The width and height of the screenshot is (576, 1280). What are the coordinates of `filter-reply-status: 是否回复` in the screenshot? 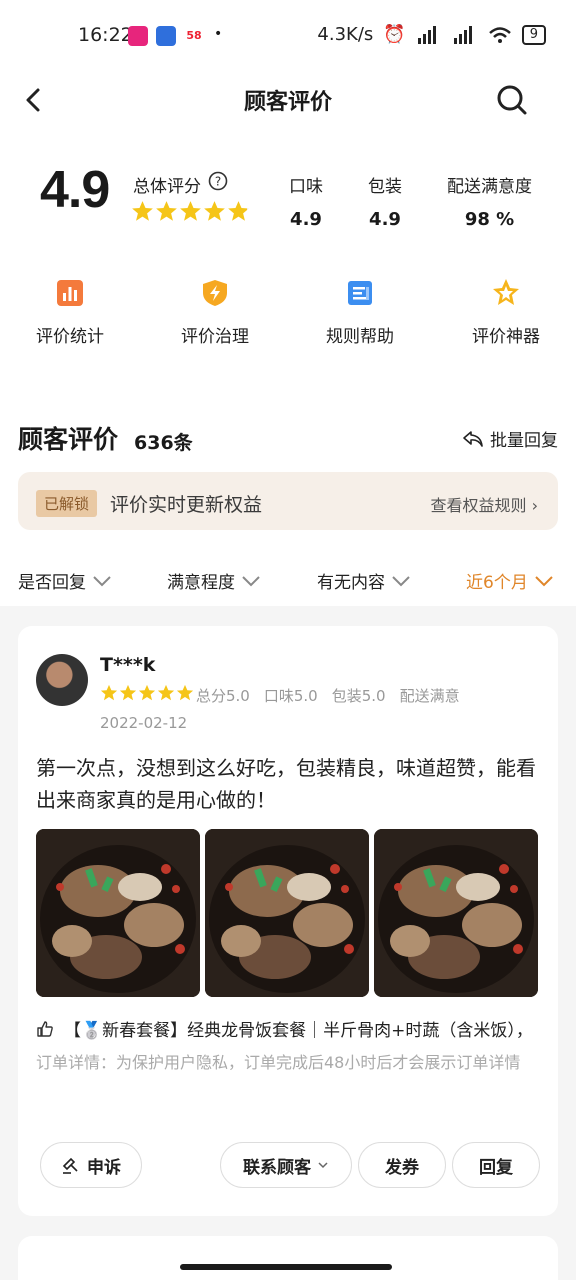 It's located at (65, 580).